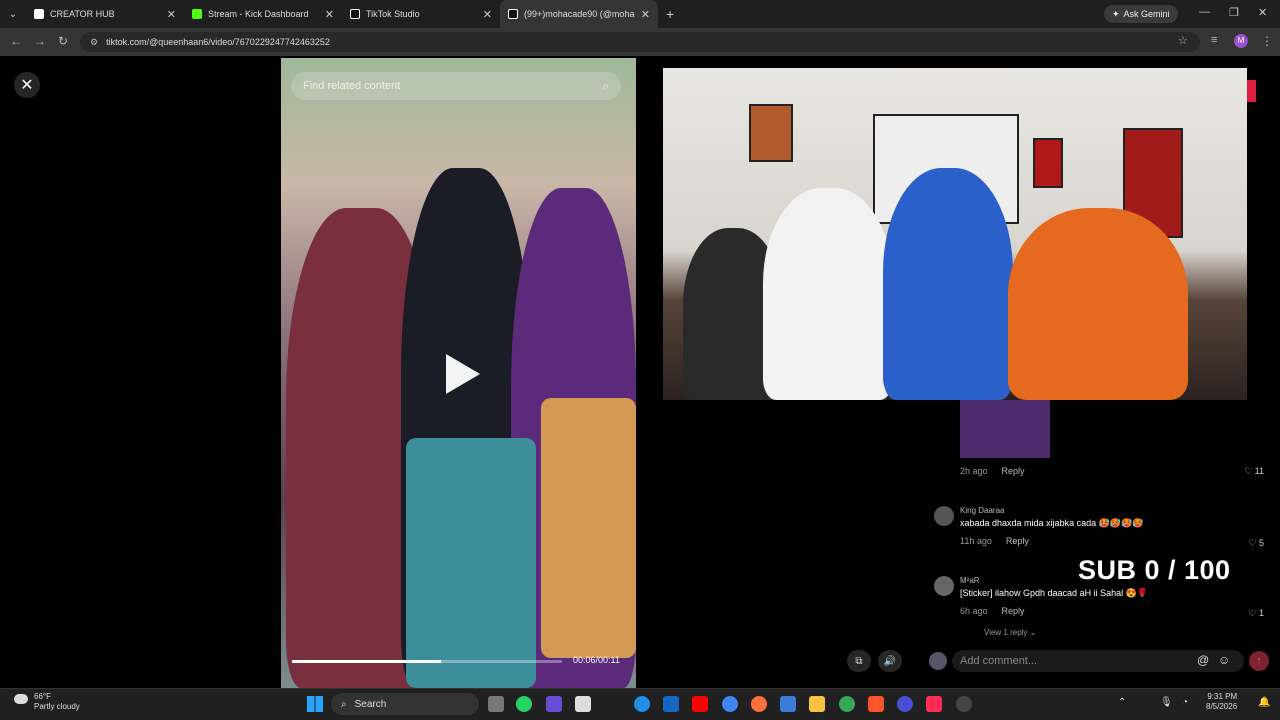 This screenshot has height=720, width=1280. What do you see at coordinates (57, 706) in the screenshot?
I see `weather-text: Partly cloudy` at bounding box center [57, 706].